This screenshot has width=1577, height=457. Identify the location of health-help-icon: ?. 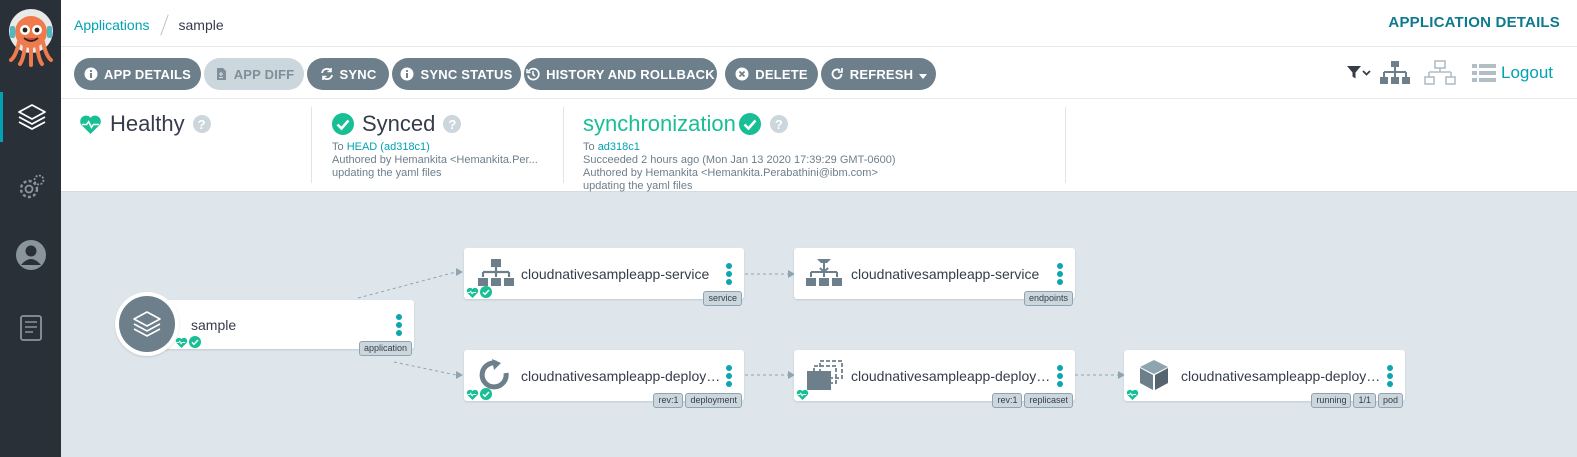
(201, 124).